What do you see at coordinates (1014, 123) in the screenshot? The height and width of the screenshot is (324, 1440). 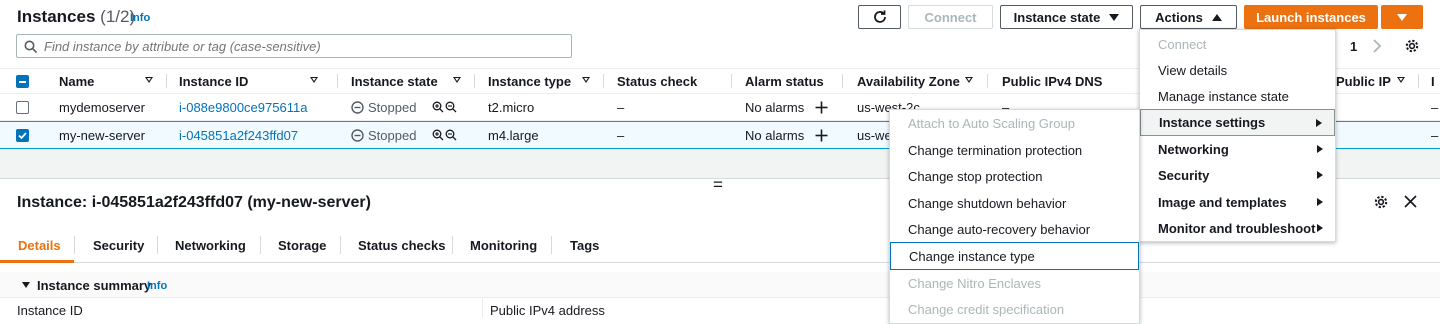 I see `menu-item-attach-auto-scaling: Attach to Auto Scaling Group` at bounding box center [1014, 123].